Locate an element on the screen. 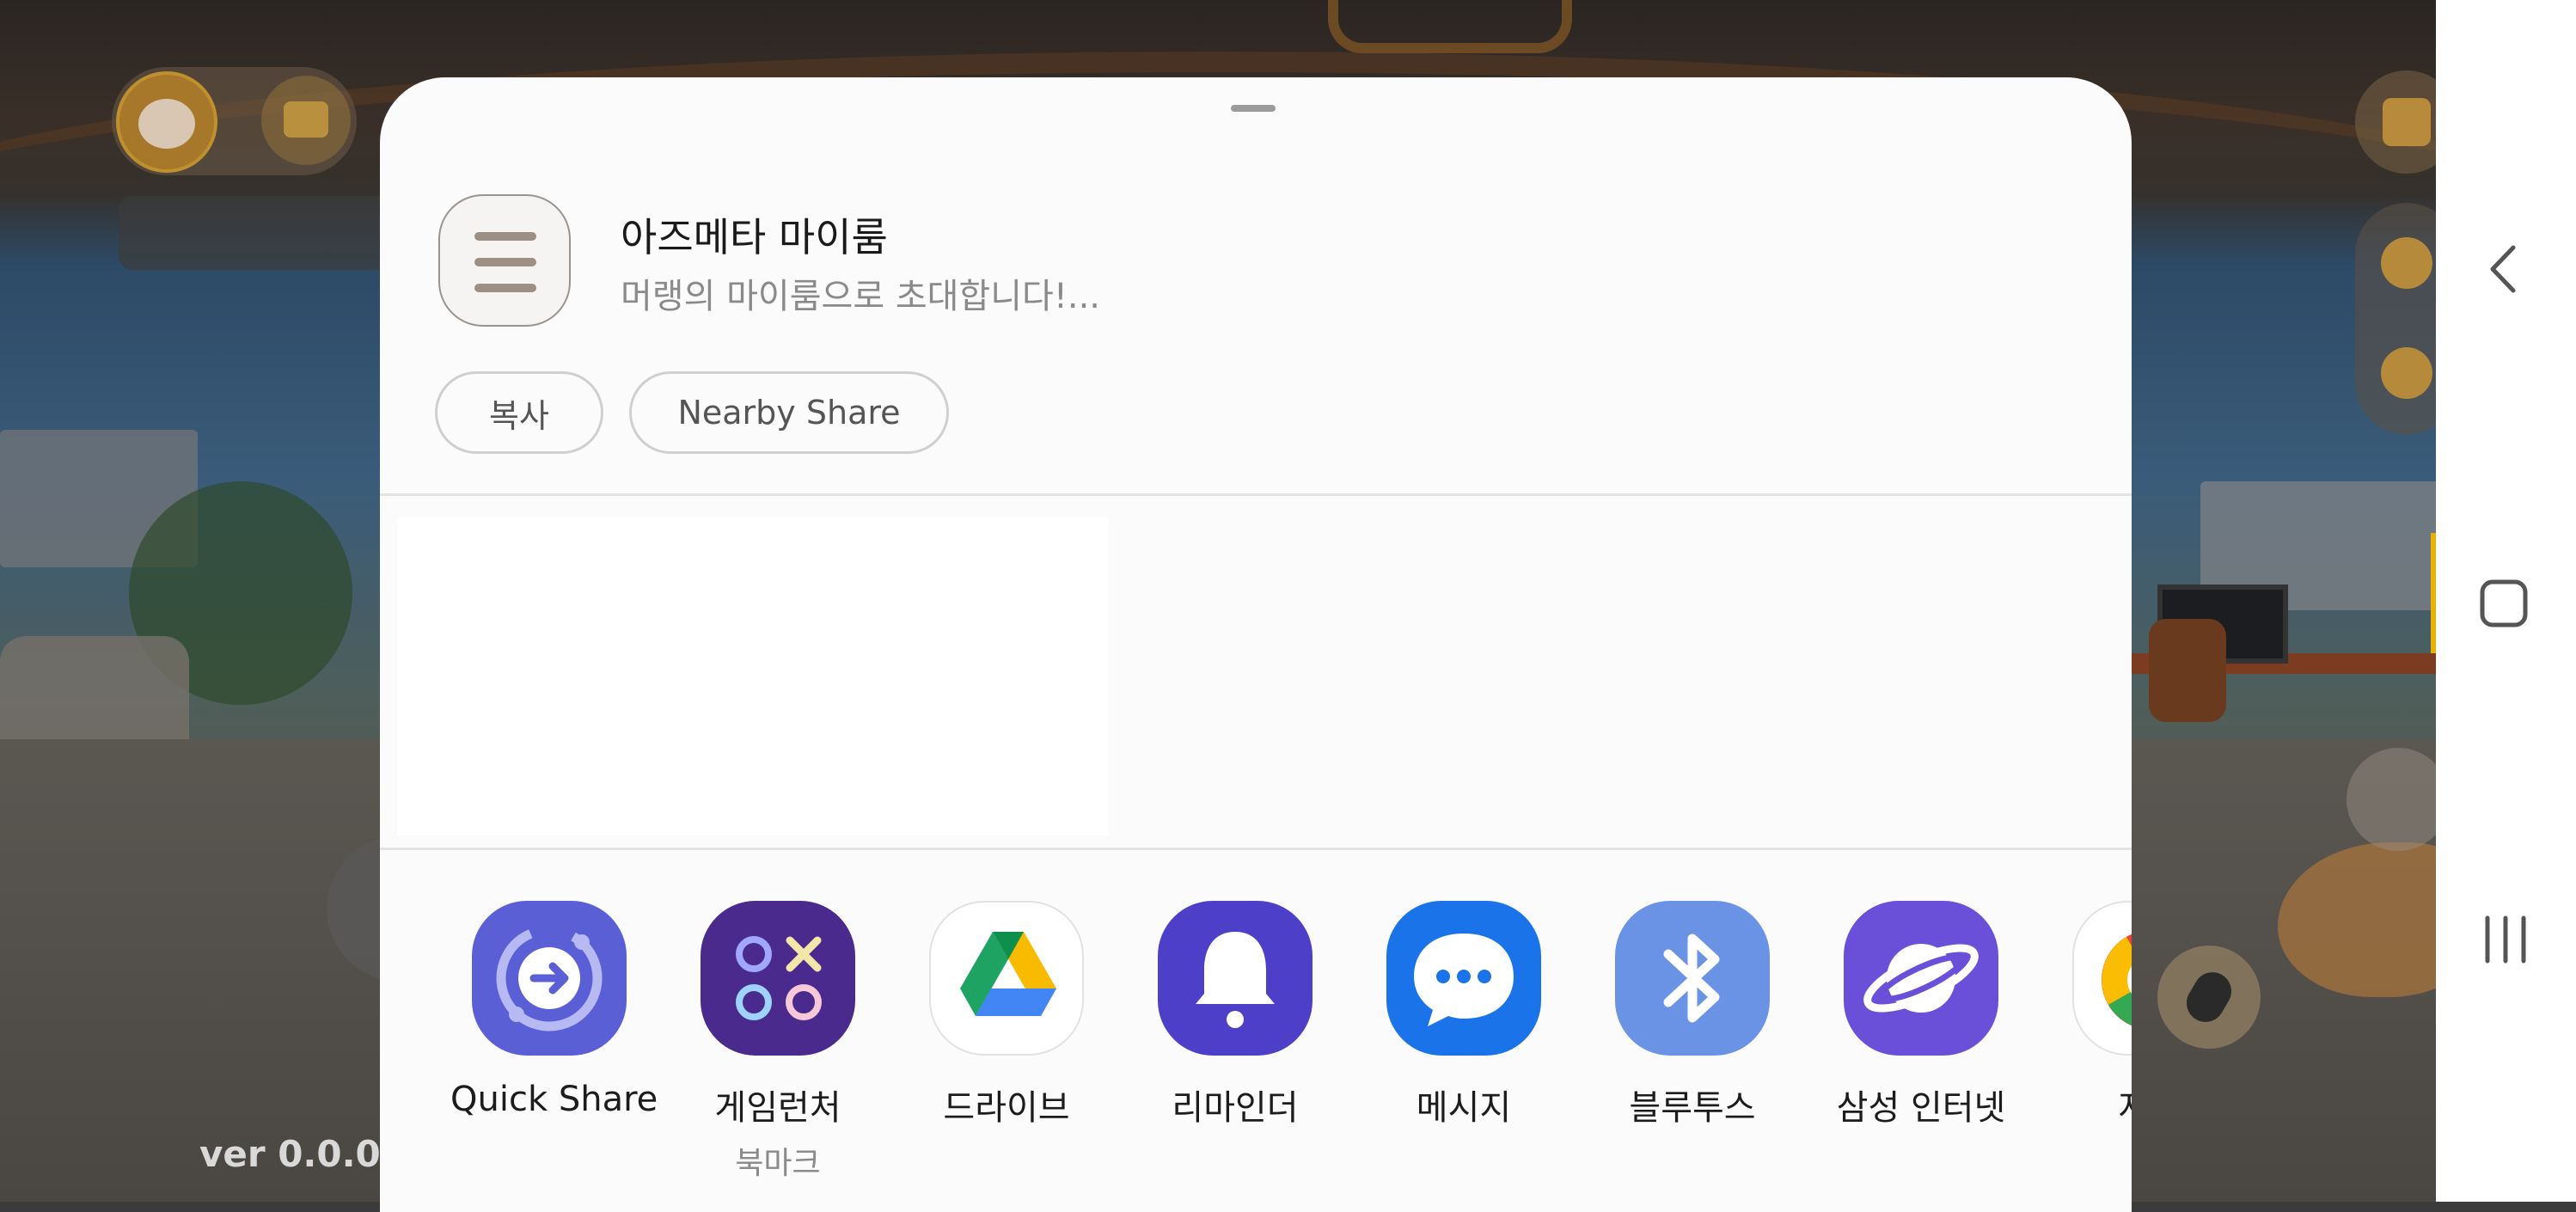 Image resolution: width=2576 pixels, height=1212 pixels. app-label: 메시지 is located at coordinates (1464, 1108).